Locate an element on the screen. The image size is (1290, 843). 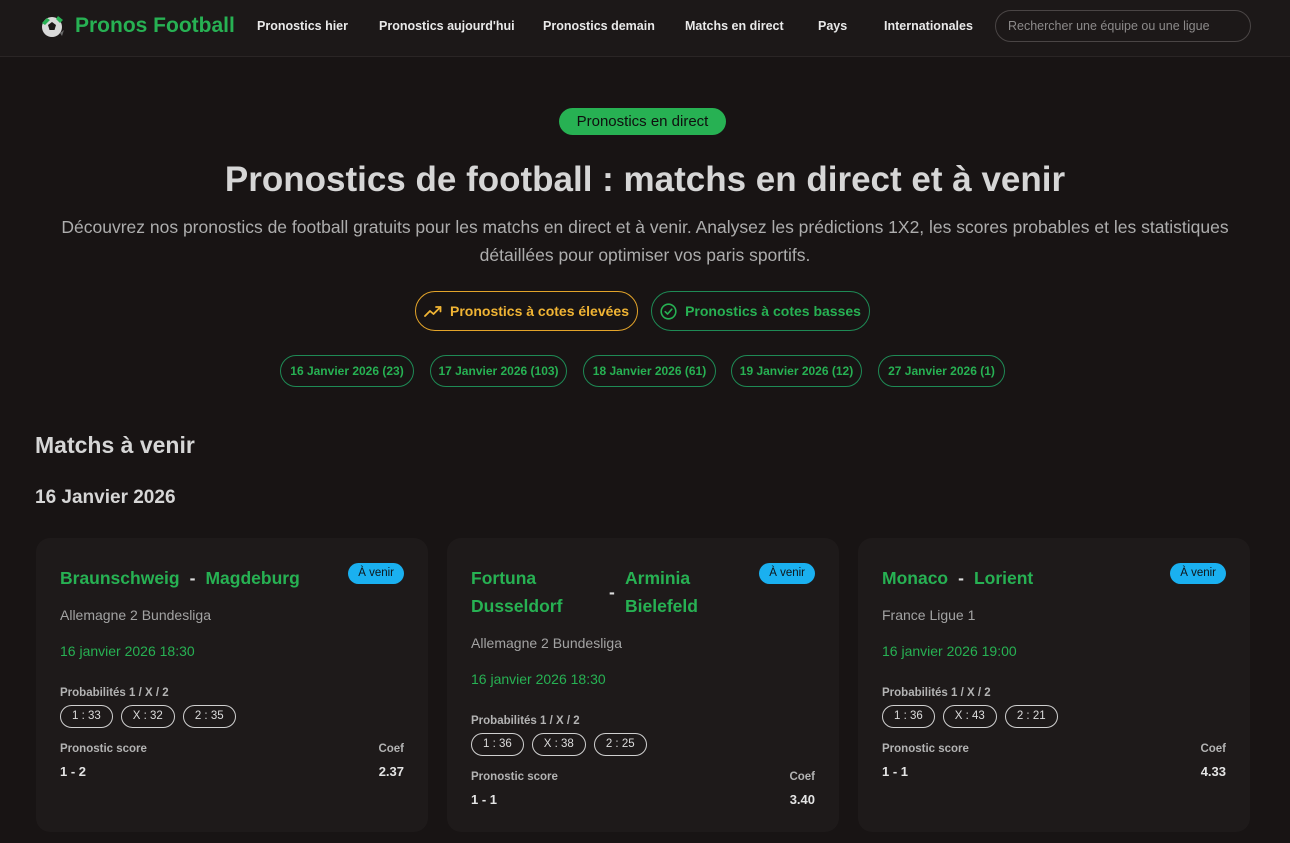
kickoff-time: 16 janvier 2026 19:00 is located at coordinates (949, 651).